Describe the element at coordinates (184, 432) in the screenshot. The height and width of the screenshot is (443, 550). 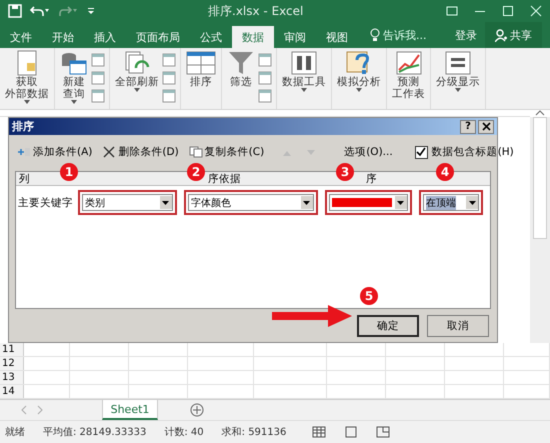
I see `status-stat: 计数: 40` at that location.